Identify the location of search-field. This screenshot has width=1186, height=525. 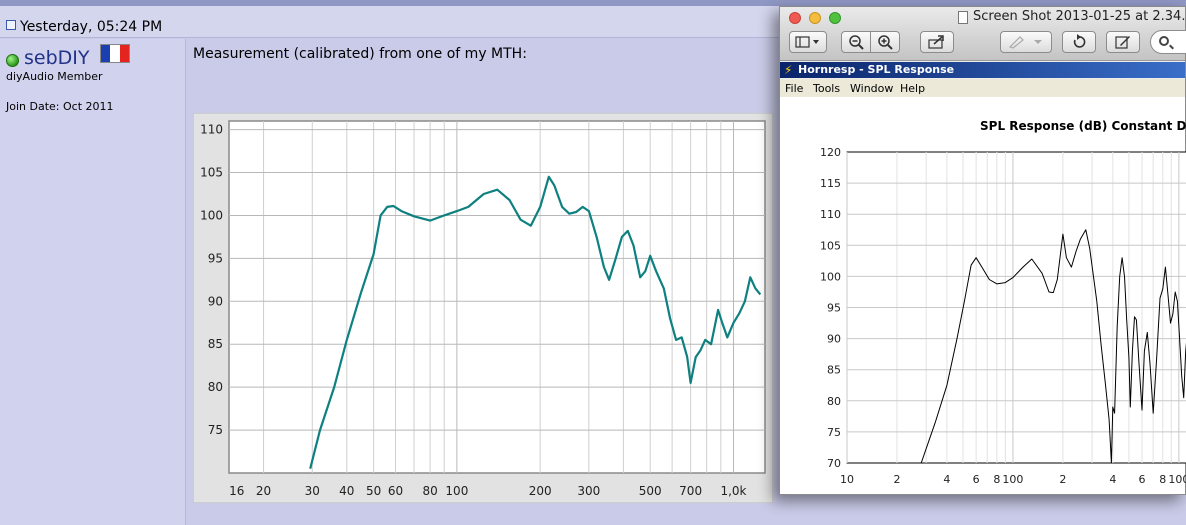
(1168, 42).